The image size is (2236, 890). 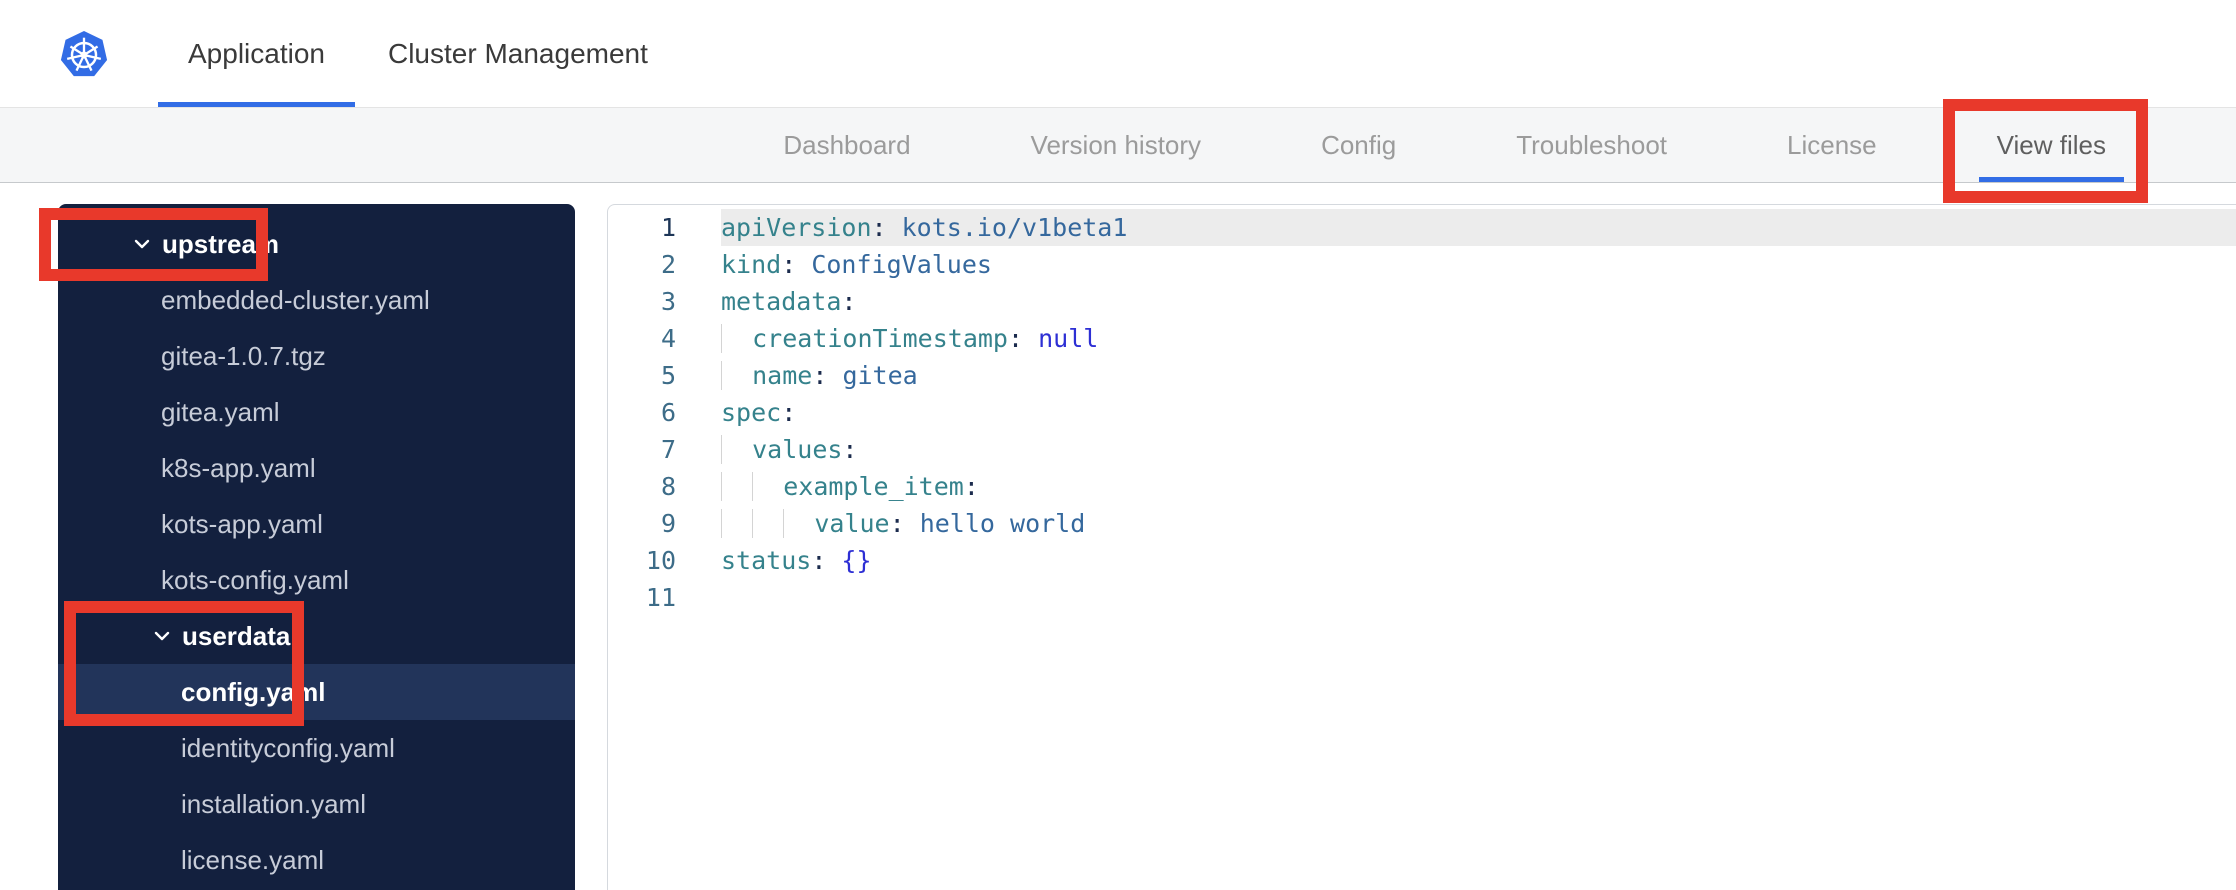 What do you see at coordinates (2051, 145) in the screenshot?
I see `tab-view-files: View files` at bounding box center [2051, 145].